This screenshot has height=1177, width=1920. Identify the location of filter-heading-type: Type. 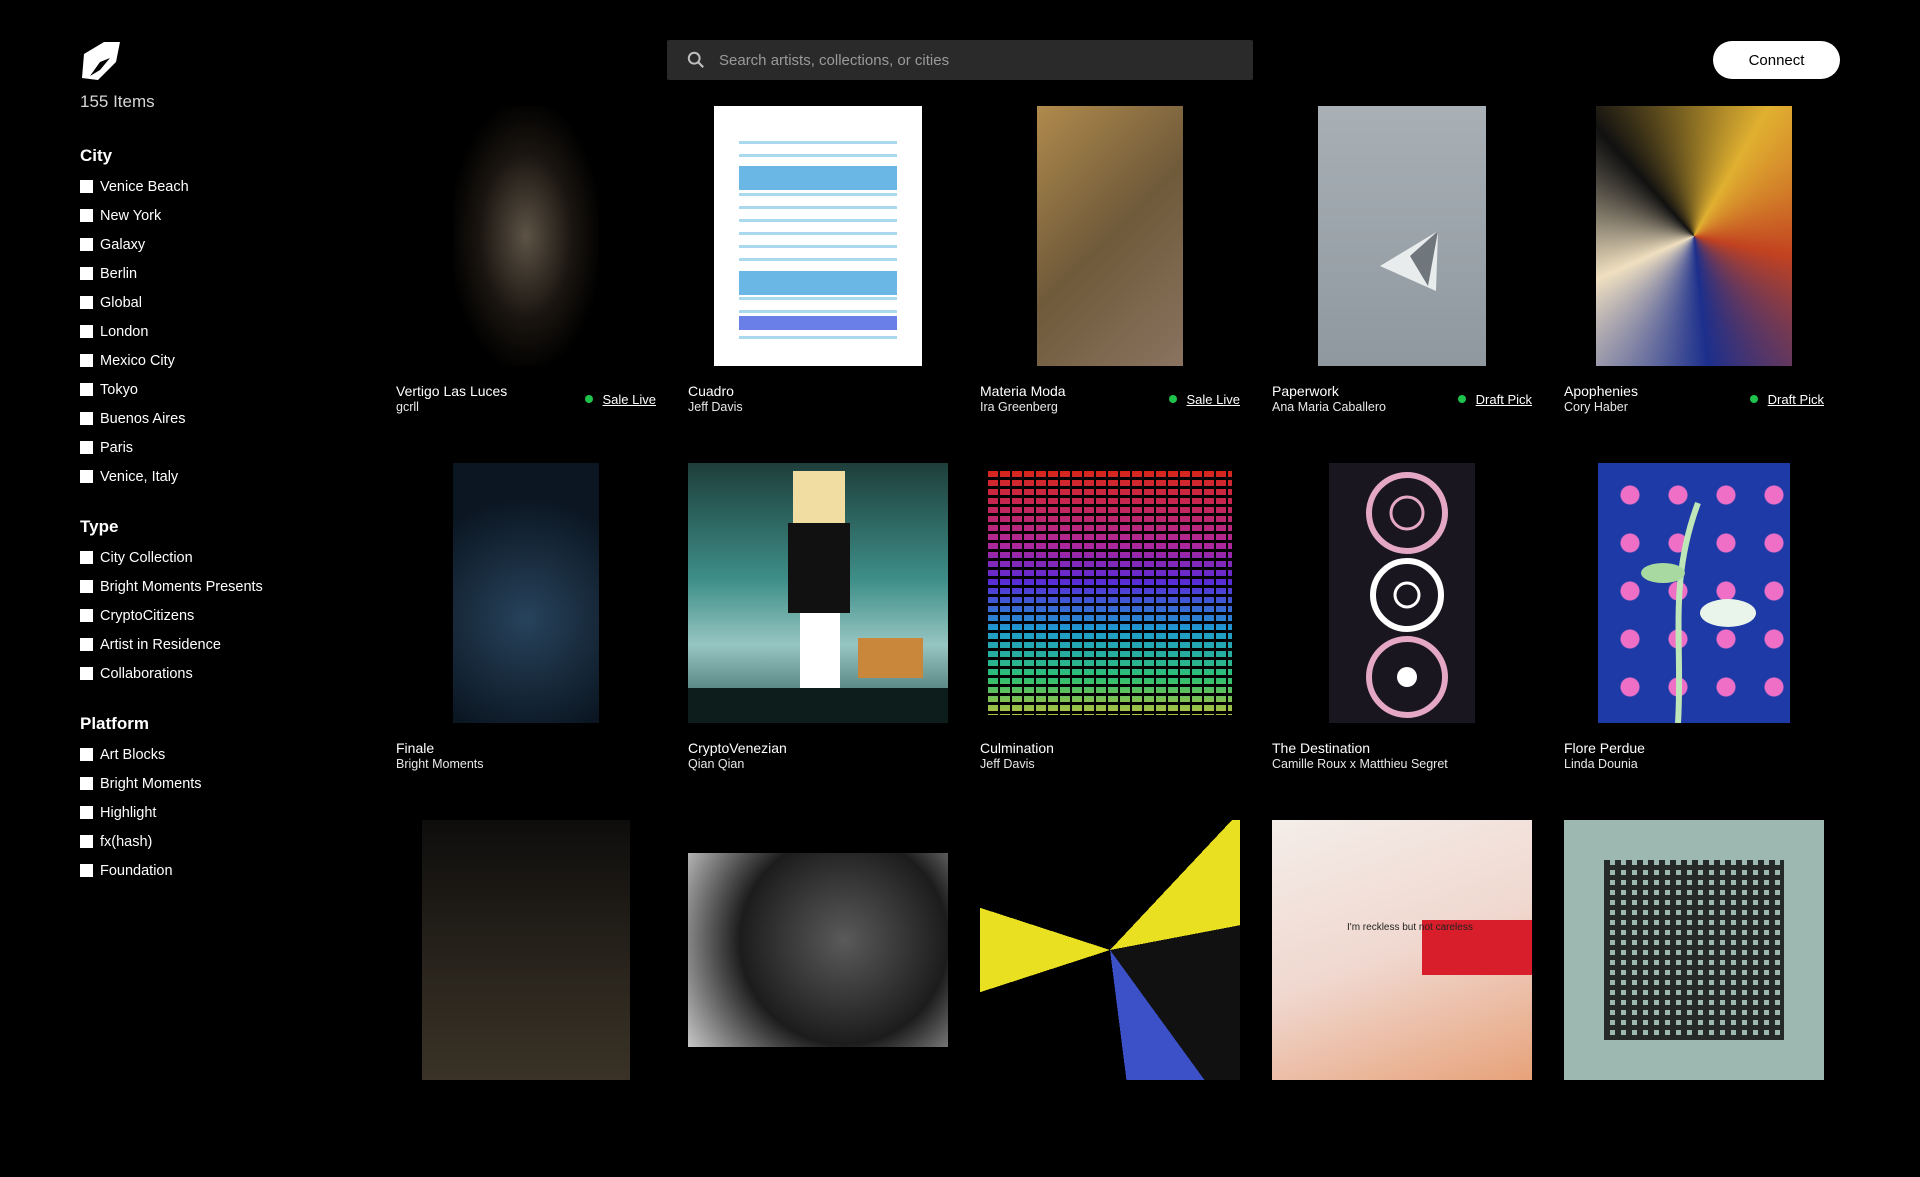
(99, 526).